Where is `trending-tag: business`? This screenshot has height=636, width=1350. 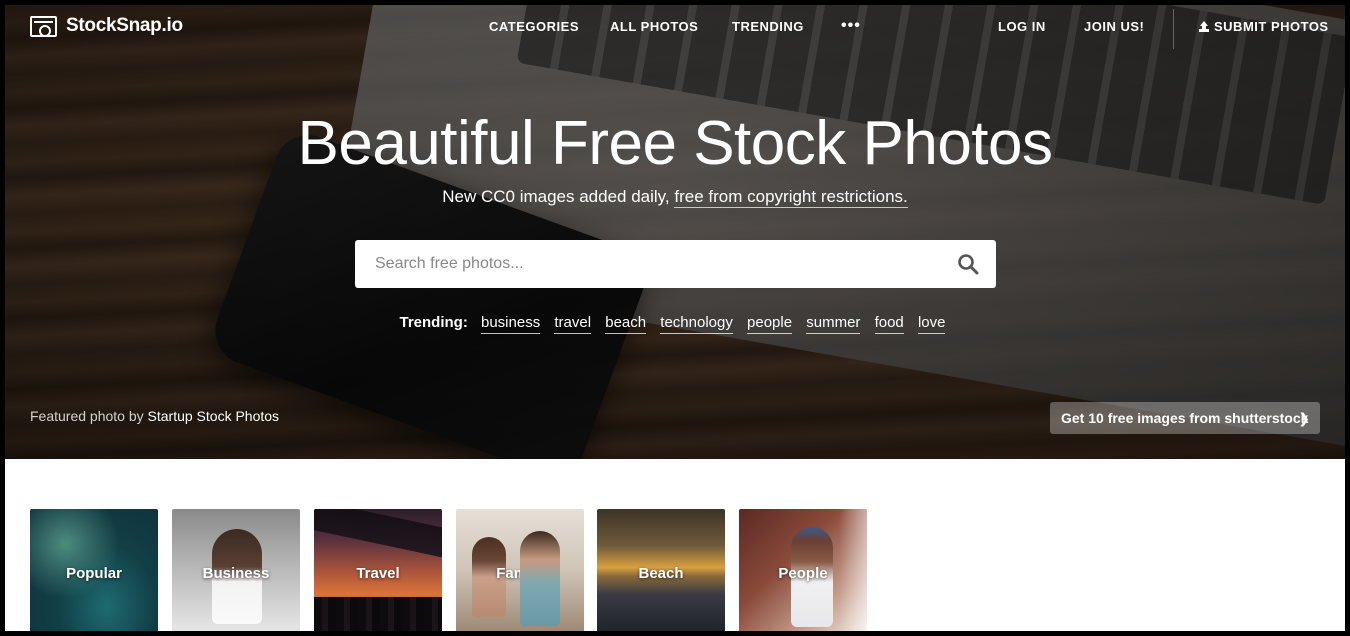
trending-tag: business is located at coordinates (511, 324).